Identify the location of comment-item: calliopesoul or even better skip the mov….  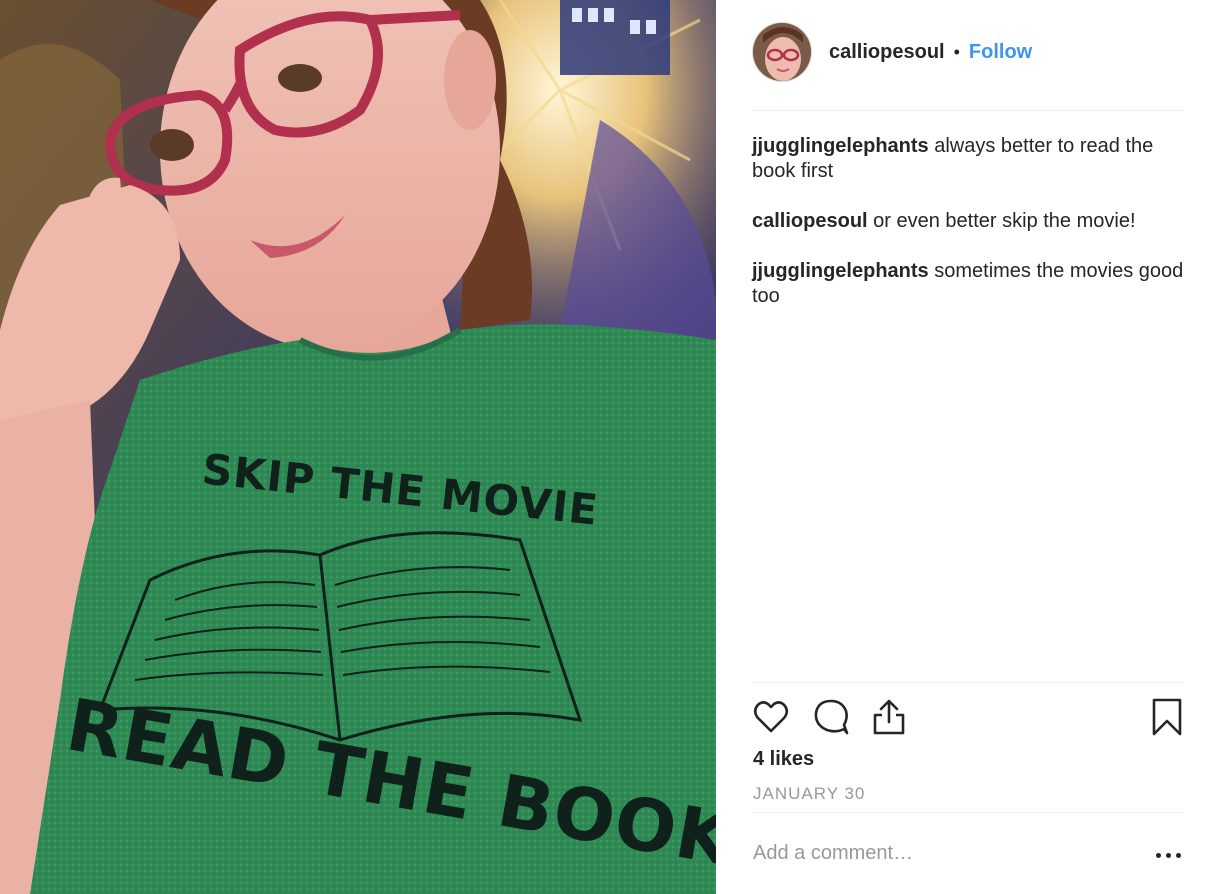
(968, 221).